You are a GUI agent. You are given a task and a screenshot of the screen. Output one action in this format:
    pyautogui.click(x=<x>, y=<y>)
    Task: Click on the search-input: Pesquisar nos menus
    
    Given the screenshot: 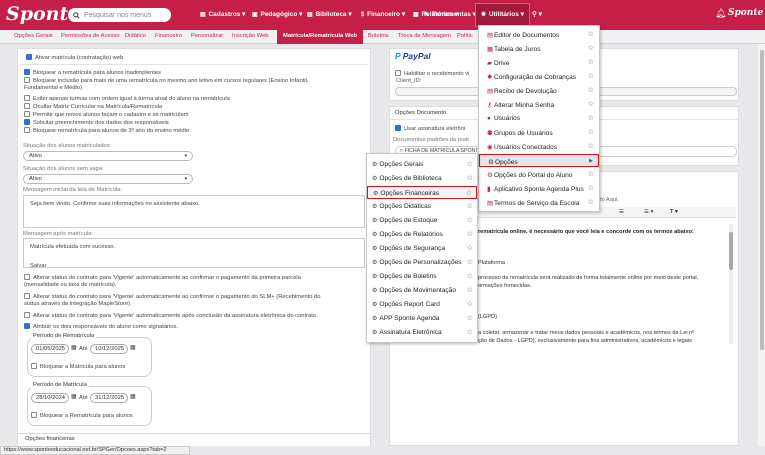 What is the action you would take?
    pyautogui.click(x=117, y=15)
    